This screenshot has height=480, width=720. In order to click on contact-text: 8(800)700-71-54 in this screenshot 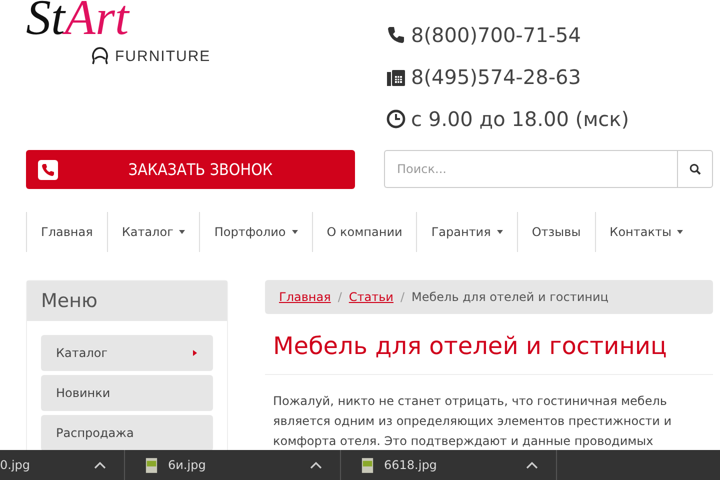, I will do `click(496, 35)`.